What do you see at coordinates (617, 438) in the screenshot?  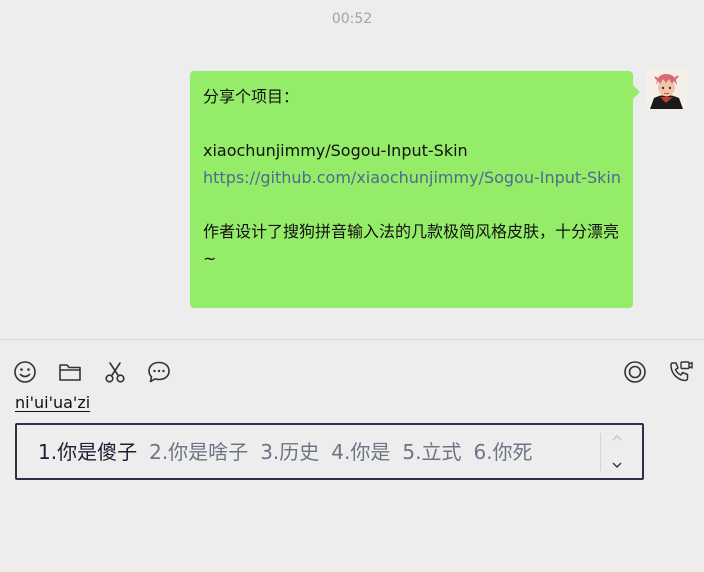 I see `chevron-up-icon` at bounding box center [617, 438].